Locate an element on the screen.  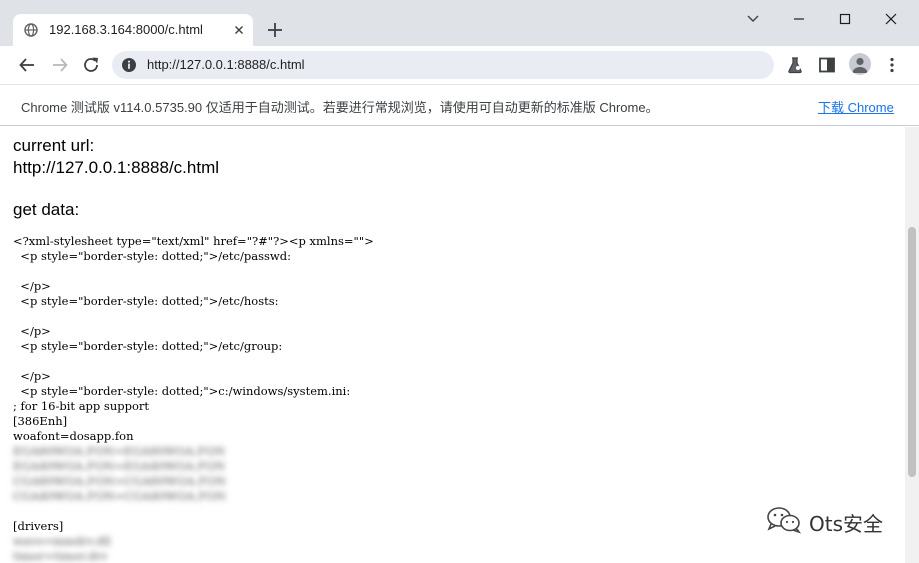
blurred-line: timer=timer.drv is located at coordinates (60, 556).